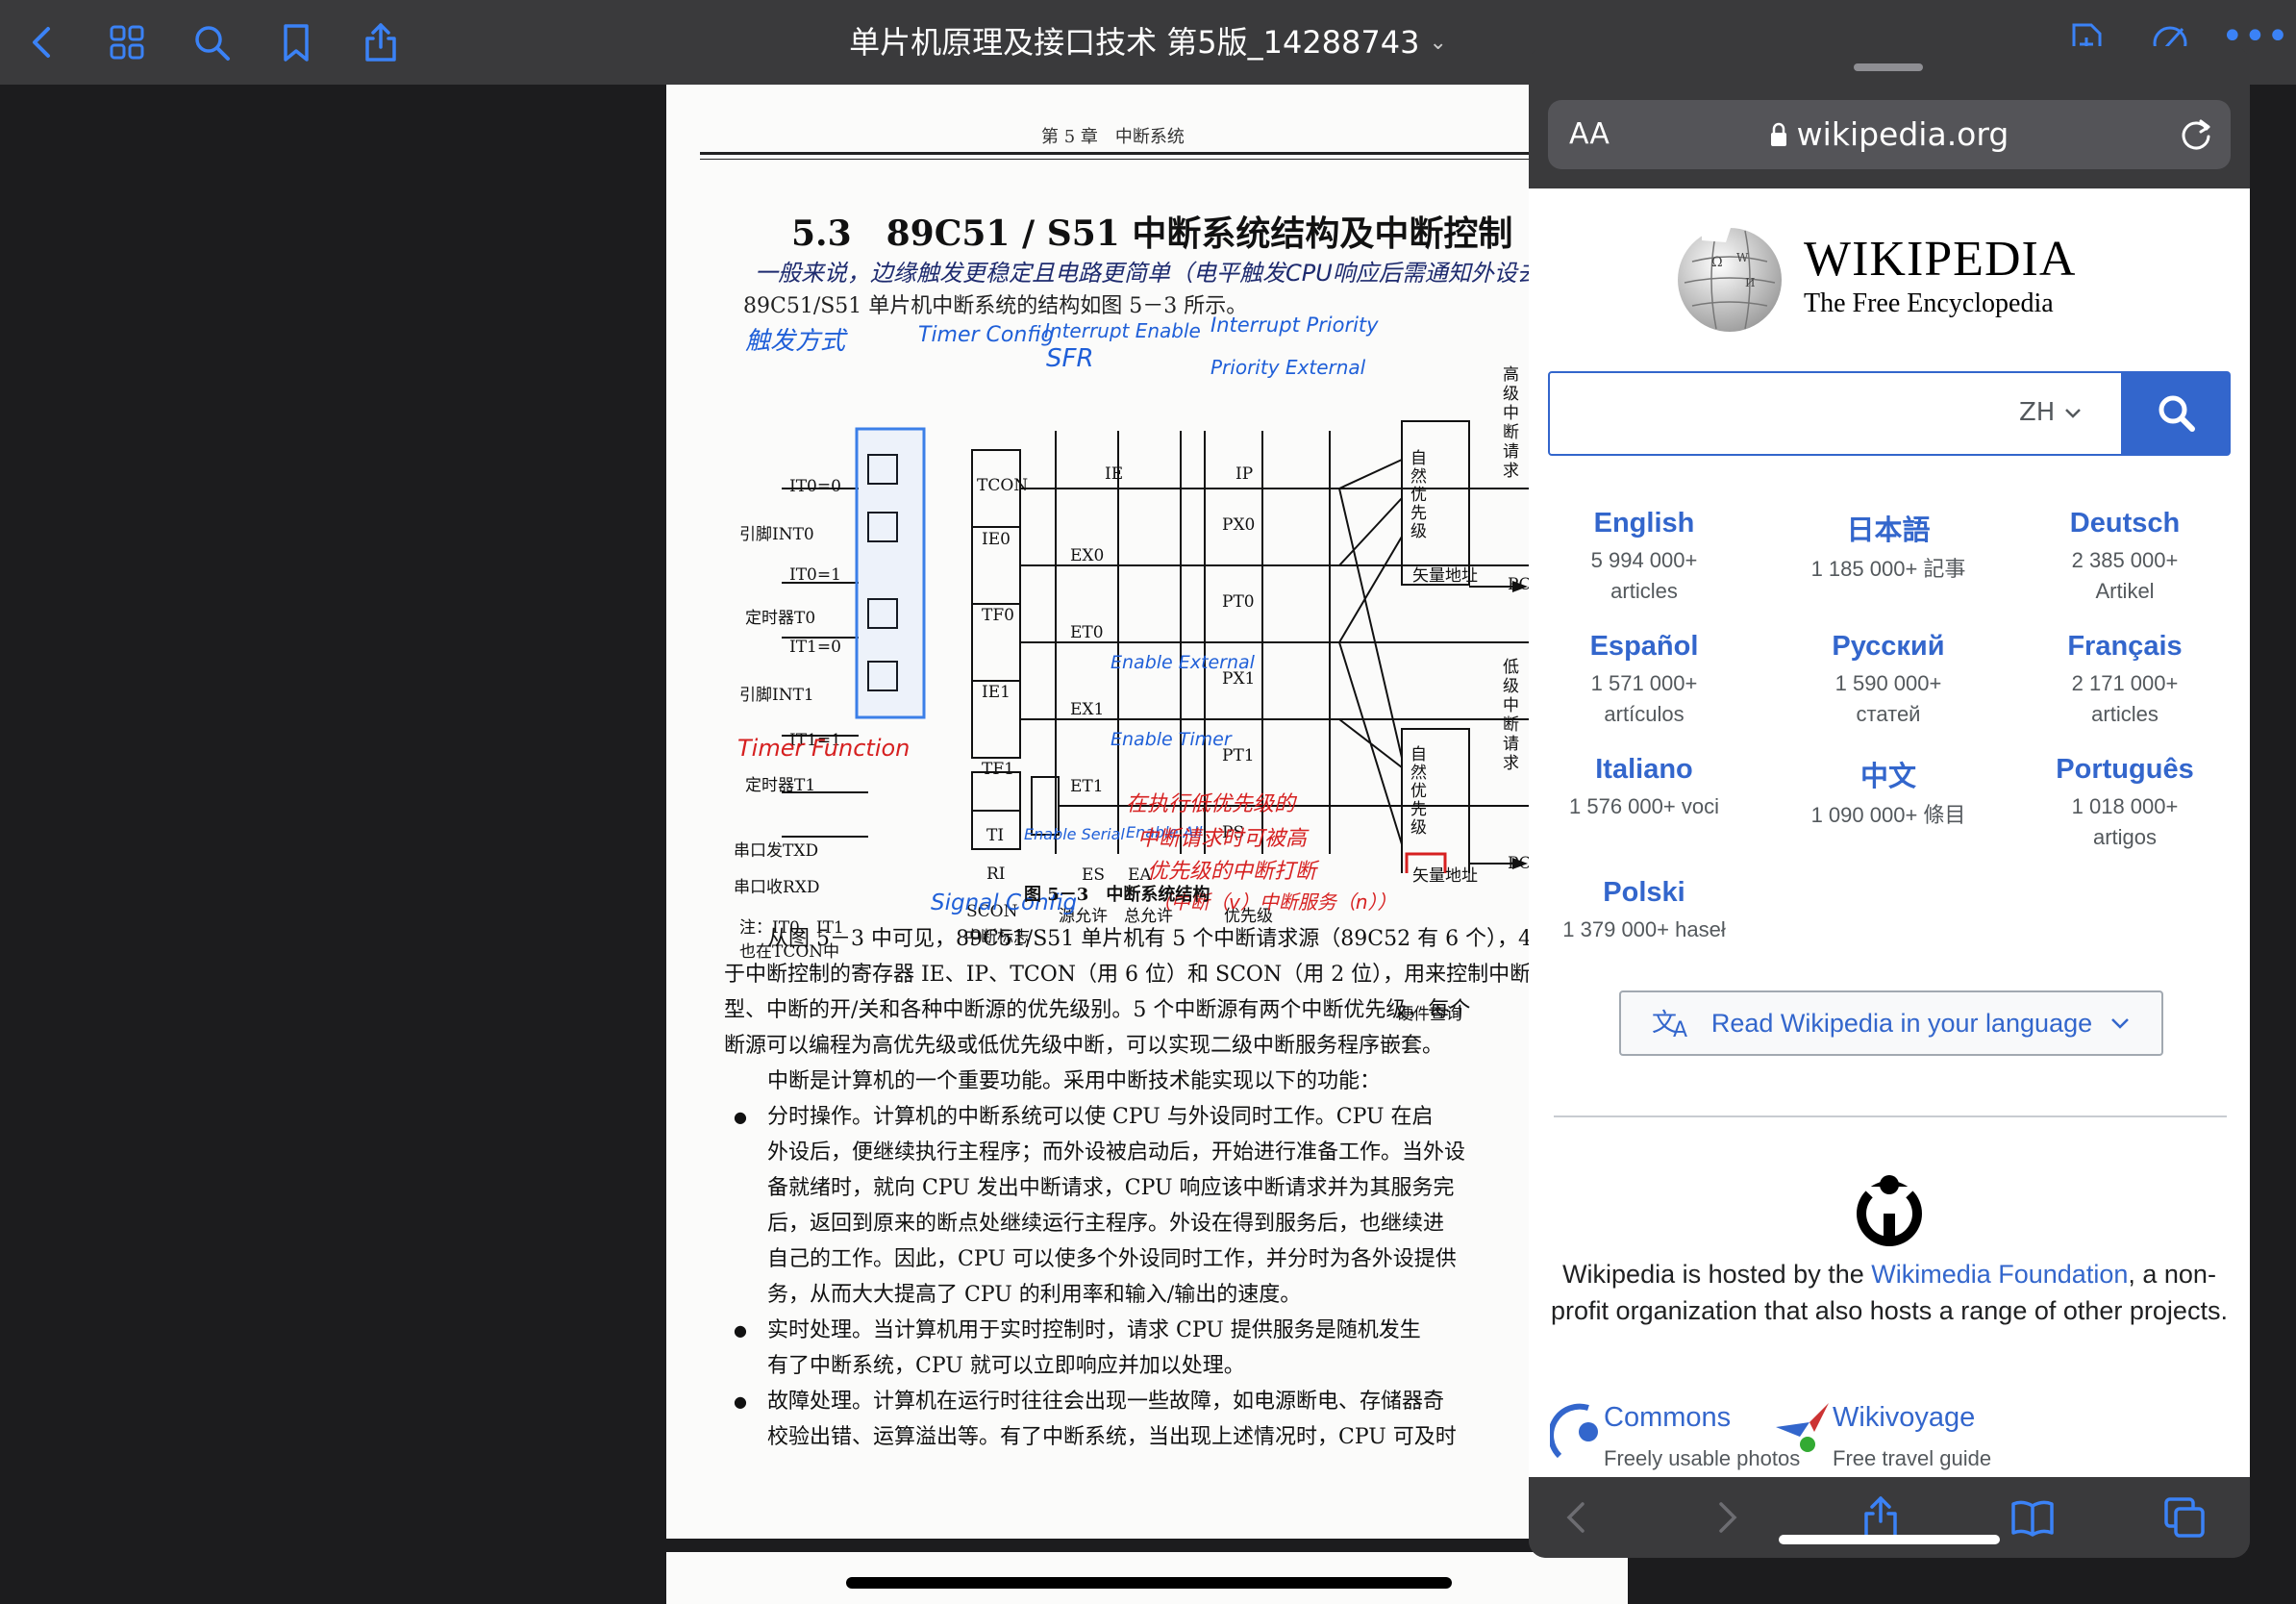 The height and width of the screenshot is (1604, 2296). I want to click on label-pin-int1: 引脚INT1, so click(776, 695).